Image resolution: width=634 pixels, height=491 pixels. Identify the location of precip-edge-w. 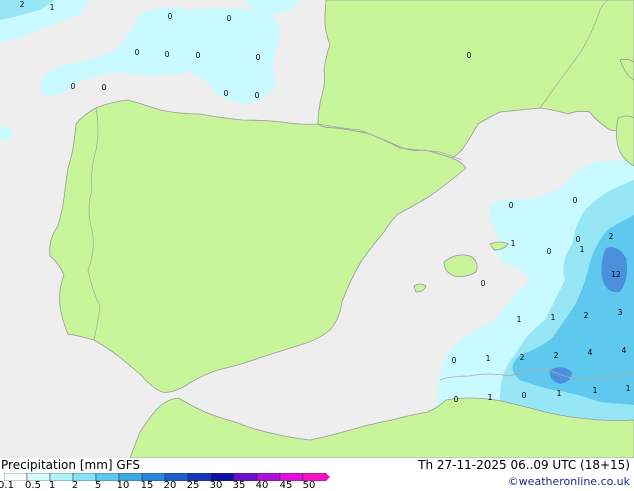
(6, 133).